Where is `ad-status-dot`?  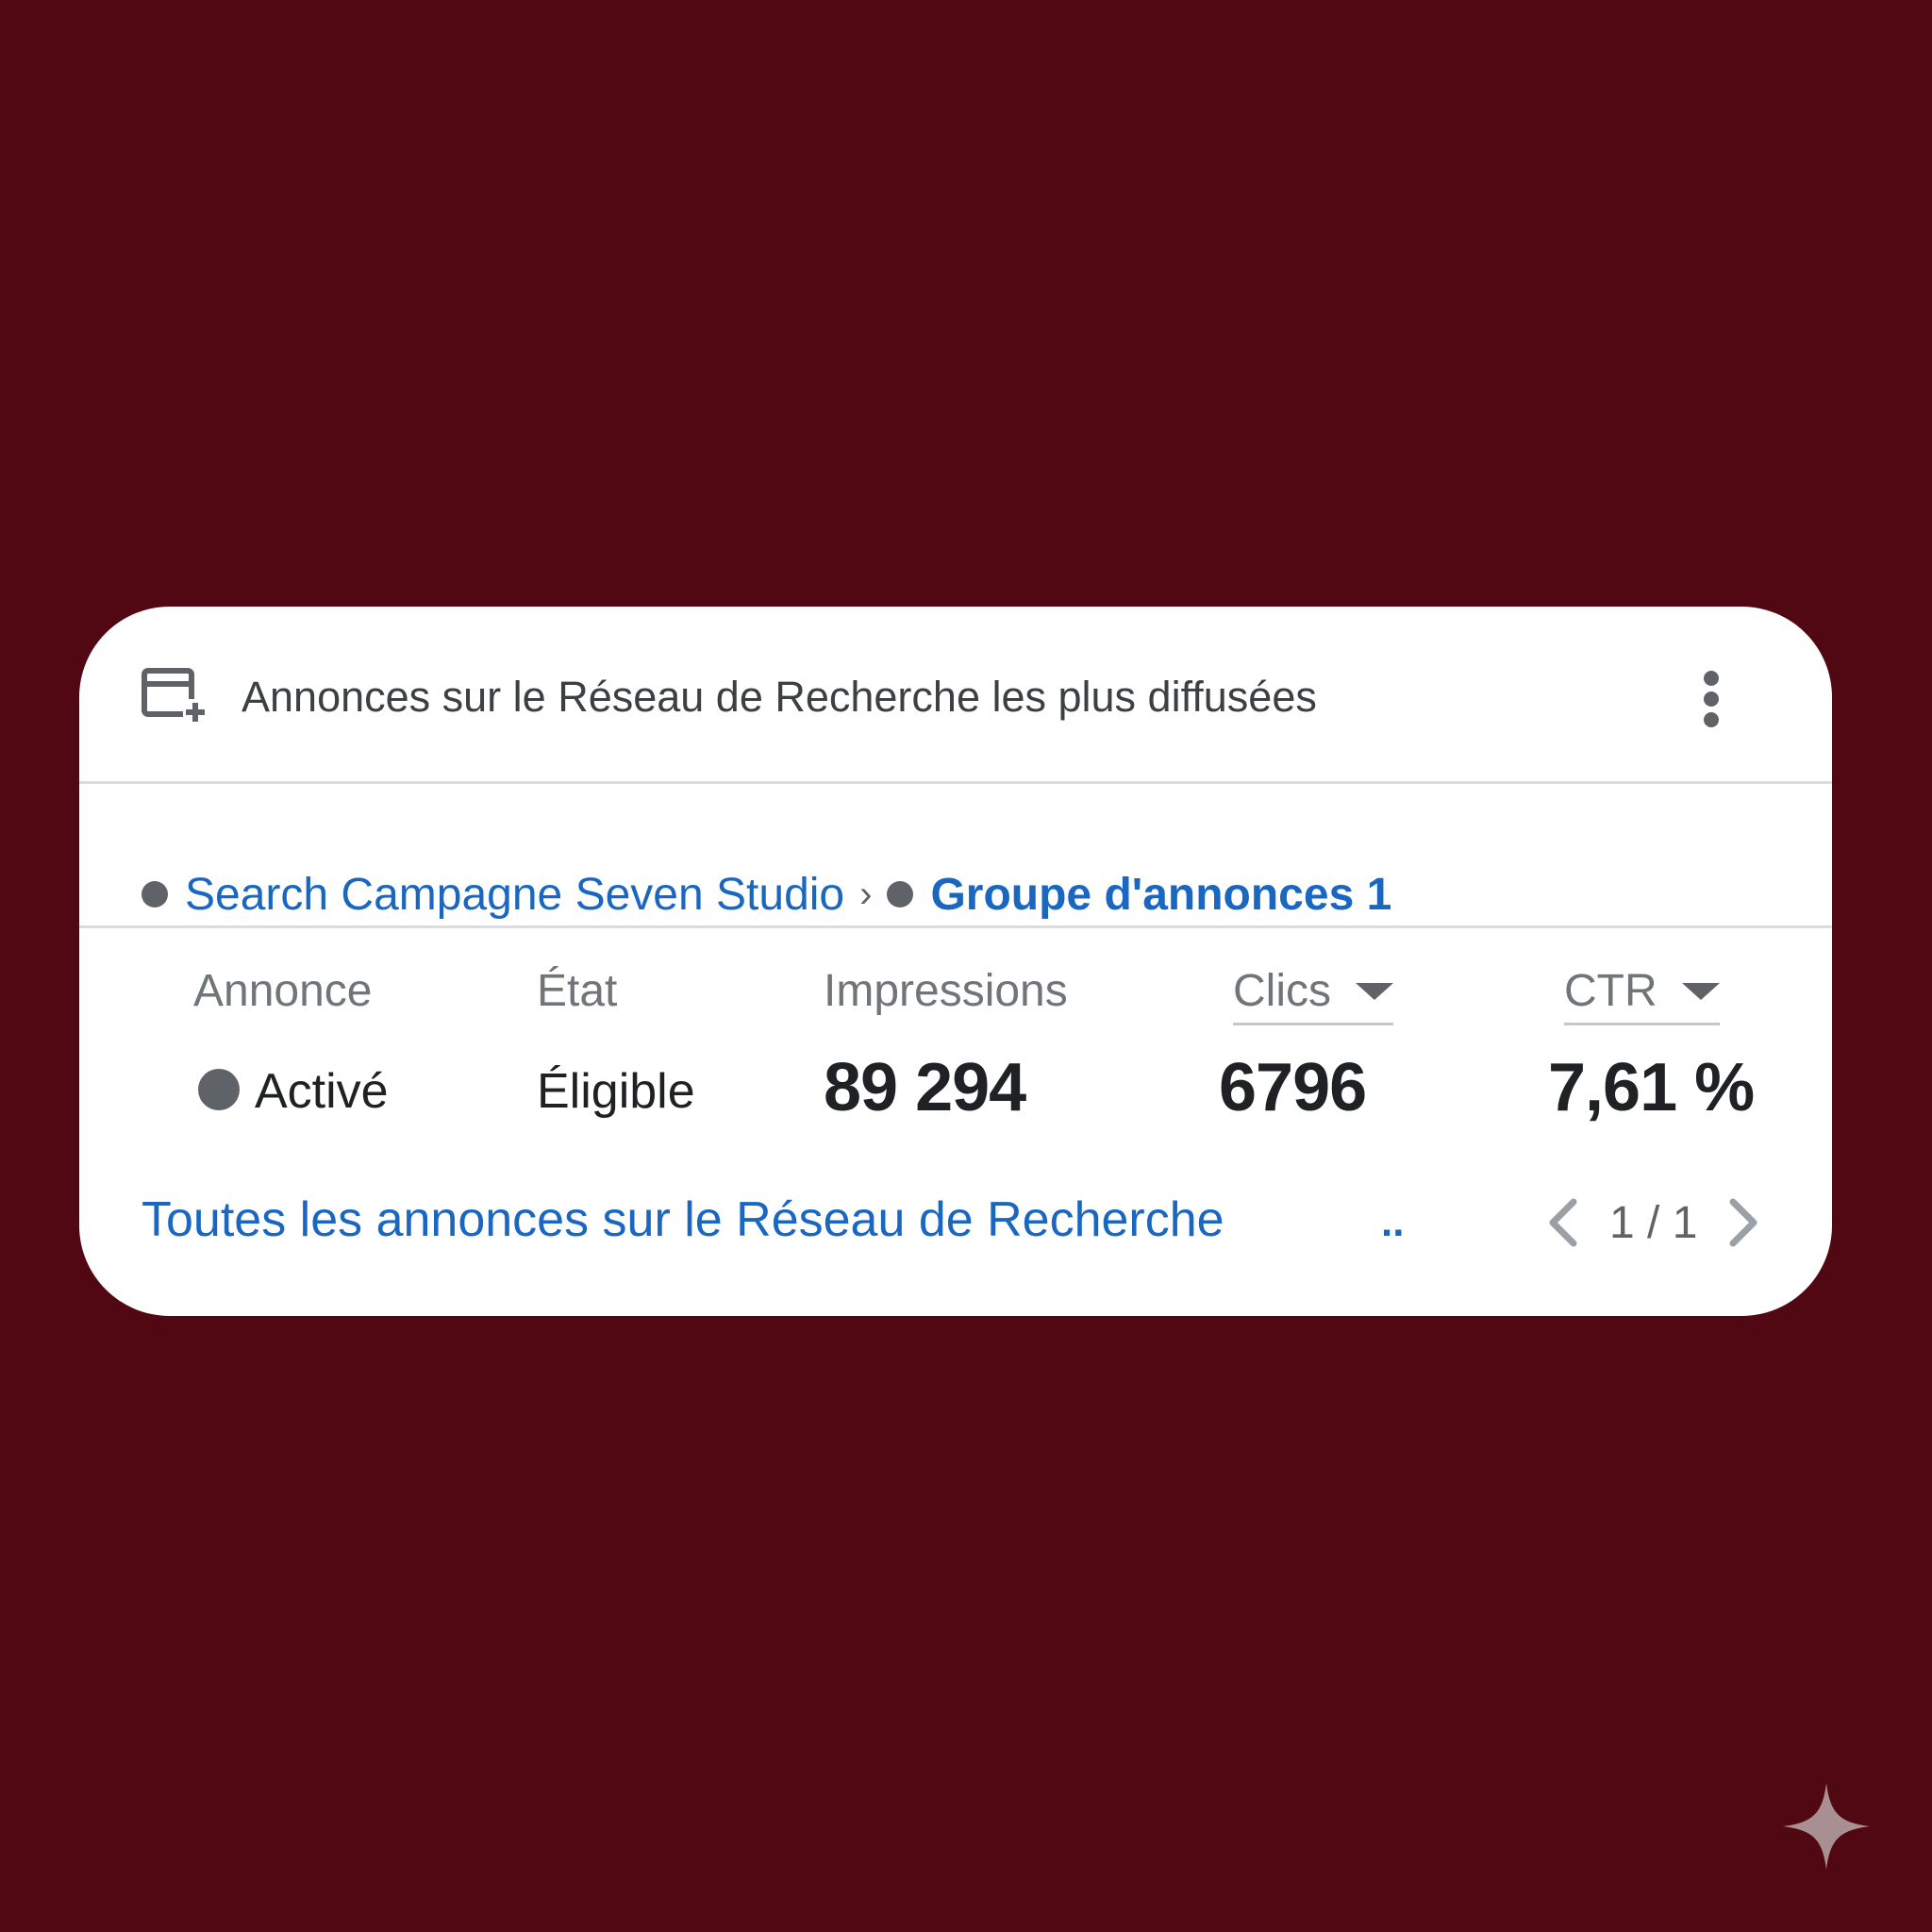
ad-status-dot is located at coordinates (219, 1089).